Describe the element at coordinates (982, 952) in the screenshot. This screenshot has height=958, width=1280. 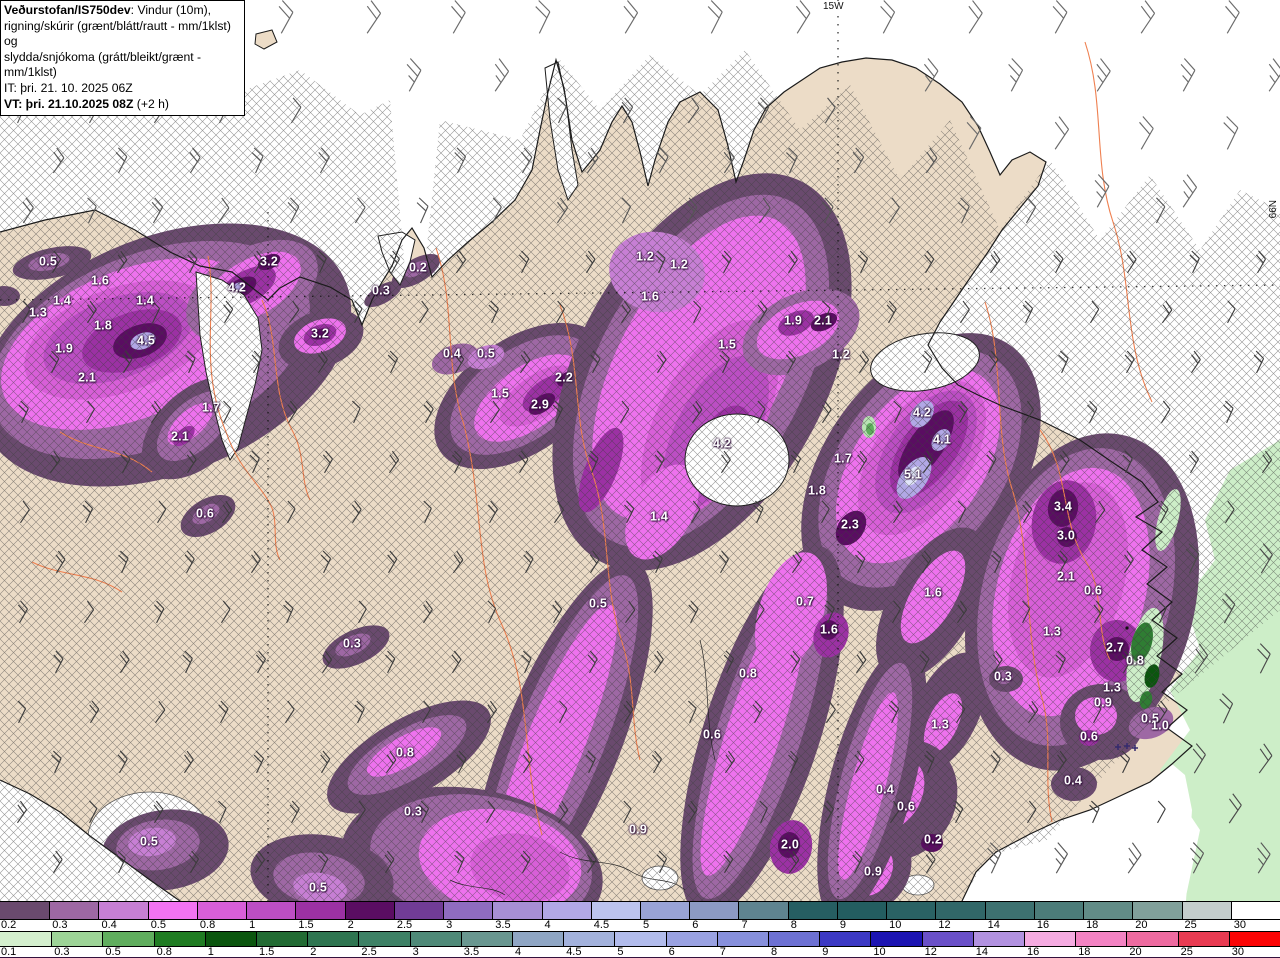
I see `colorbar-tick-label: 14` at that location.